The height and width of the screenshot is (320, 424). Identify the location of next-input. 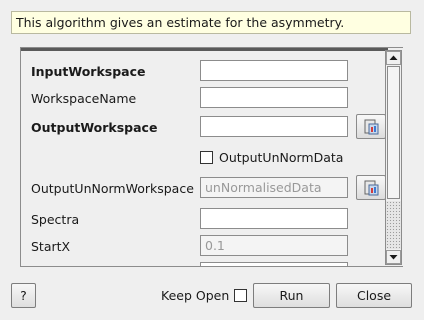
(274, 264).